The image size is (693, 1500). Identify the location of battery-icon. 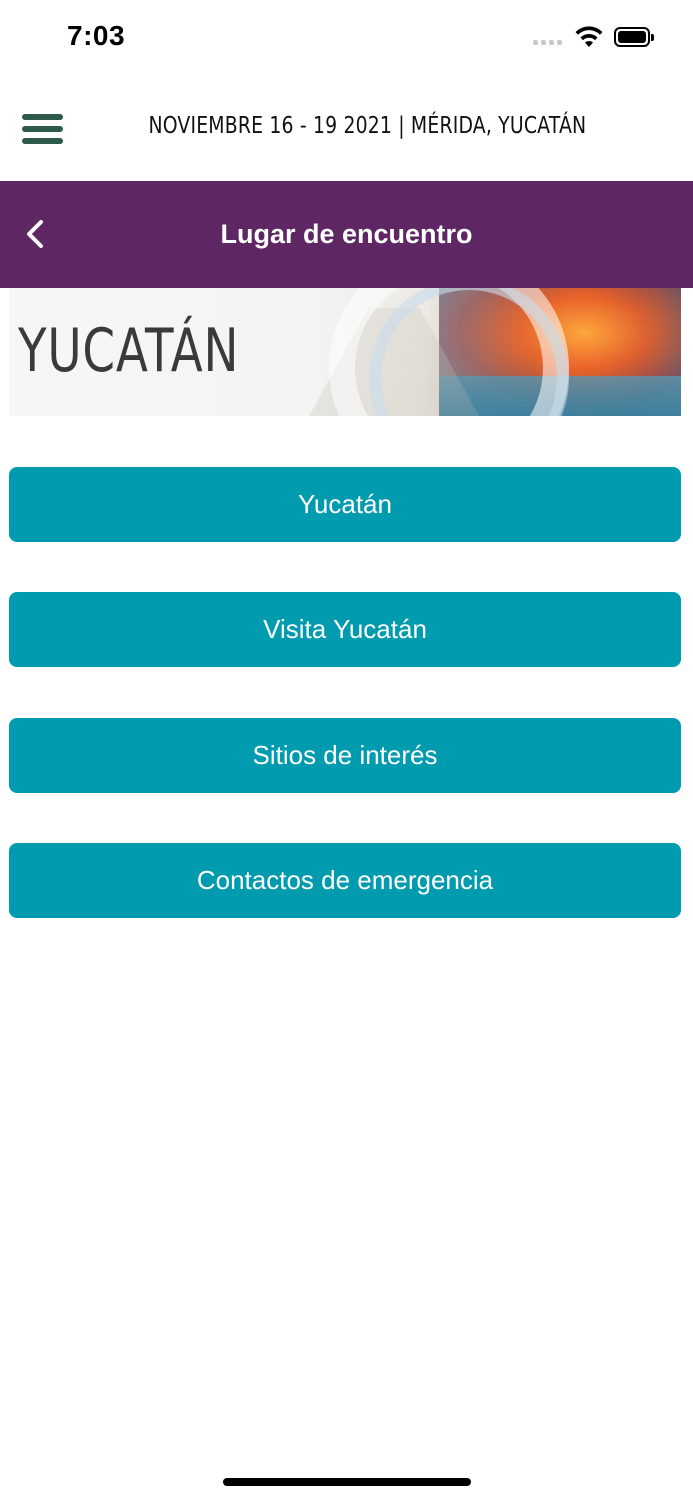
(634, 37).